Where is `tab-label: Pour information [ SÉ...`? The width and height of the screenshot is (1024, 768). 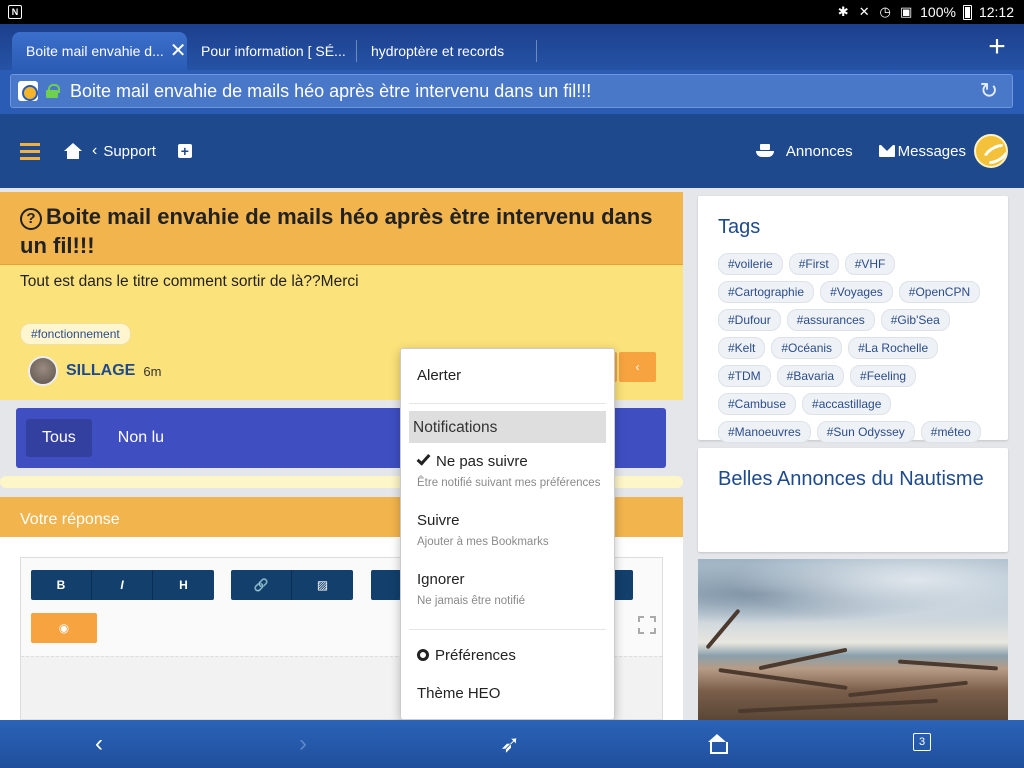 tab-label: Pour information [ SÉ... is located at coordinates (273, 51).